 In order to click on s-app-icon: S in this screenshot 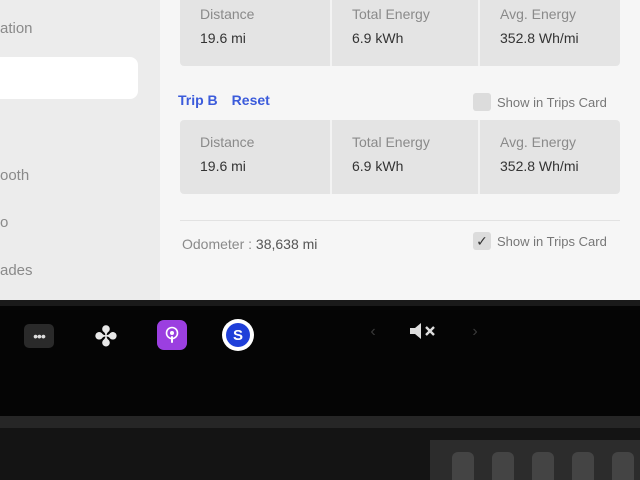, I will do `click(238, 335)`.